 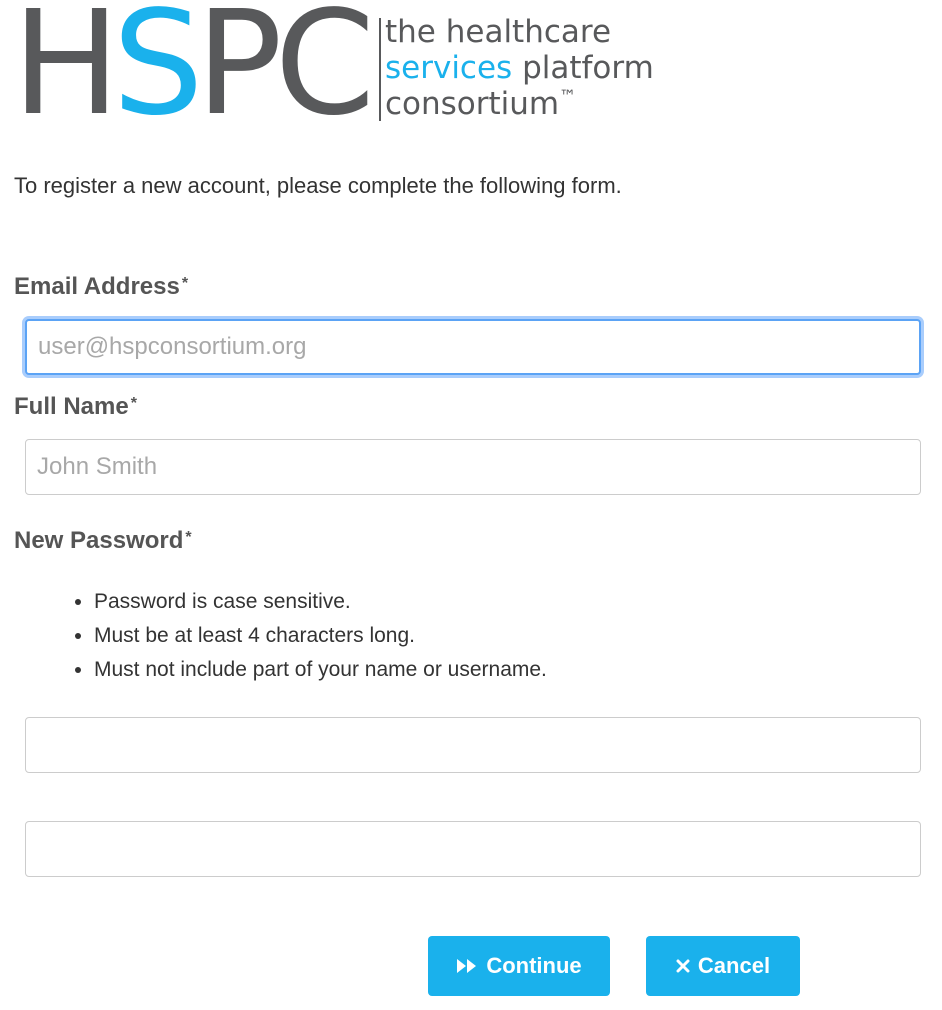 I want to click on fast-forward-icon, so click(x=467, y=966).